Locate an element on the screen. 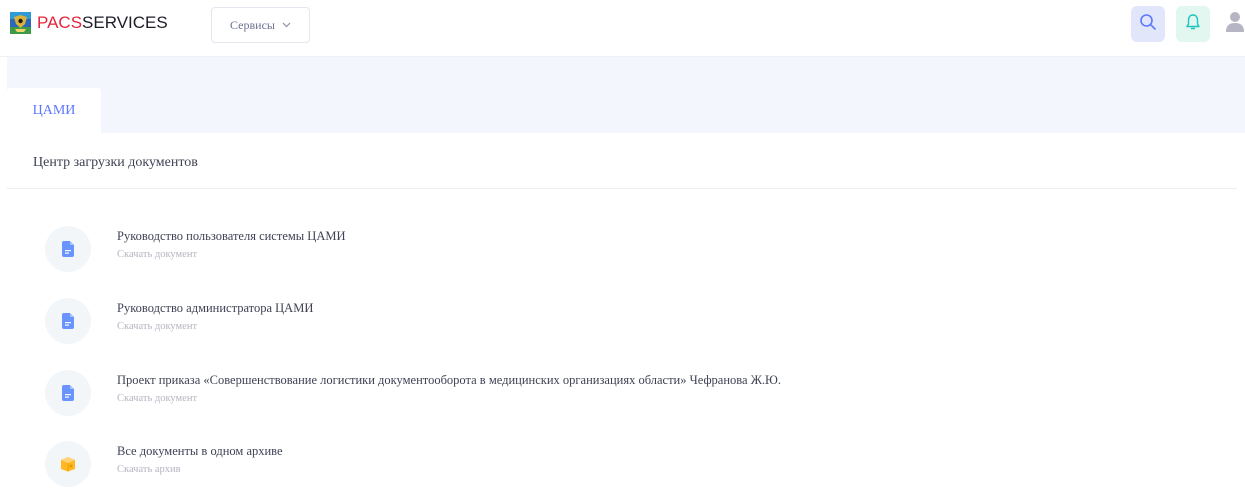  notifications-button is located at coordinates (1193, 24).